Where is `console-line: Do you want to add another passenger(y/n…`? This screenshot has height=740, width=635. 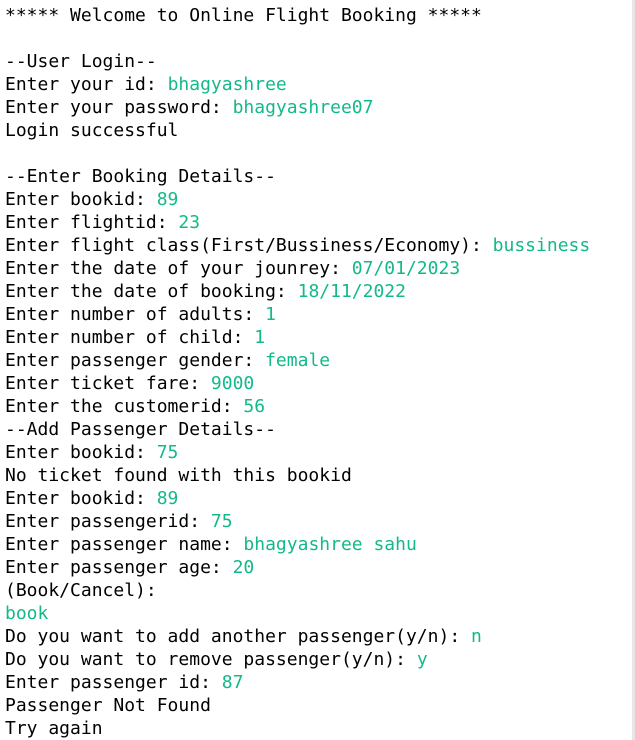
console-line: Do you want to add another passenger(y/n… is located at coordinates (320, 636).